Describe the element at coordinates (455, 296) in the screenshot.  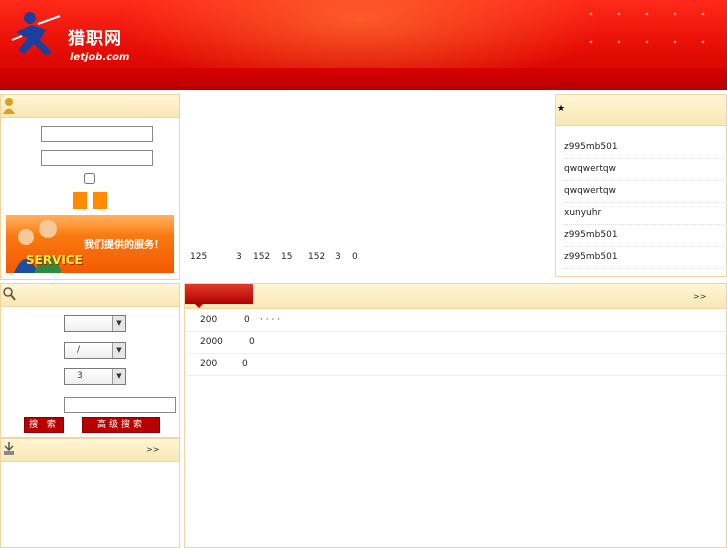
I see `news-panel-header: >>` at that location.